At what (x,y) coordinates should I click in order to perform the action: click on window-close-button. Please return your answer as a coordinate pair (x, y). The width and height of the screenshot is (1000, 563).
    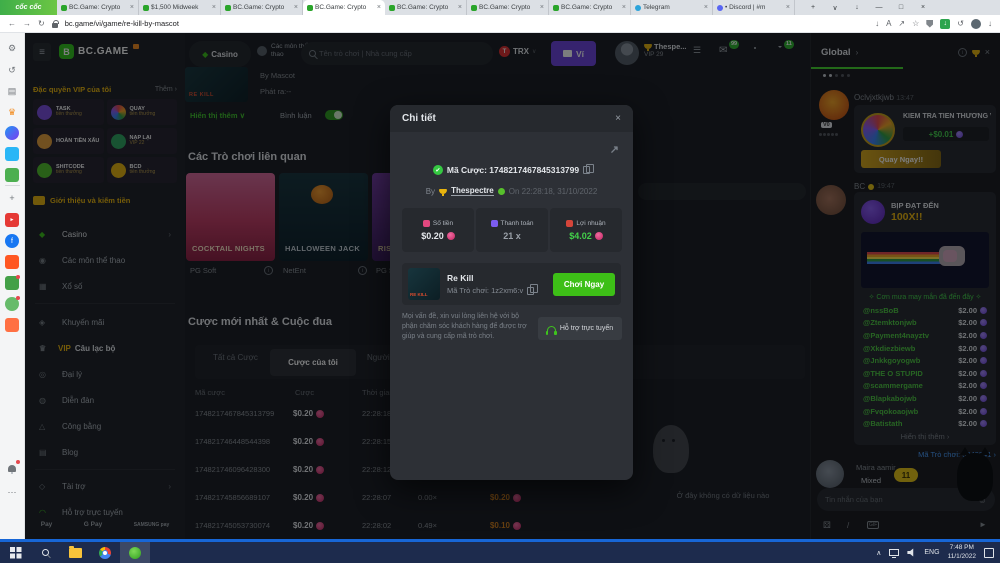
    Looking at the image, I should click on (923, 7).